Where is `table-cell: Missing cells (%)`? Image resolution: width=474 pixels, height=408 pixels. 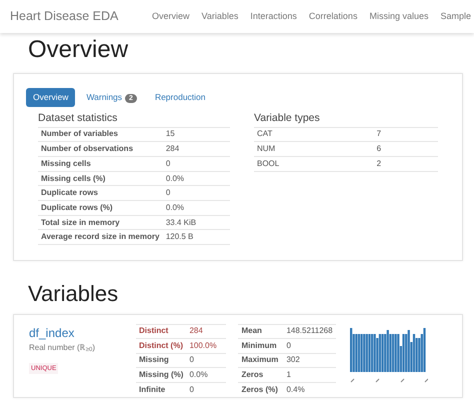
table-cell: Missing cells (%) is located at coordinates (100, 178).